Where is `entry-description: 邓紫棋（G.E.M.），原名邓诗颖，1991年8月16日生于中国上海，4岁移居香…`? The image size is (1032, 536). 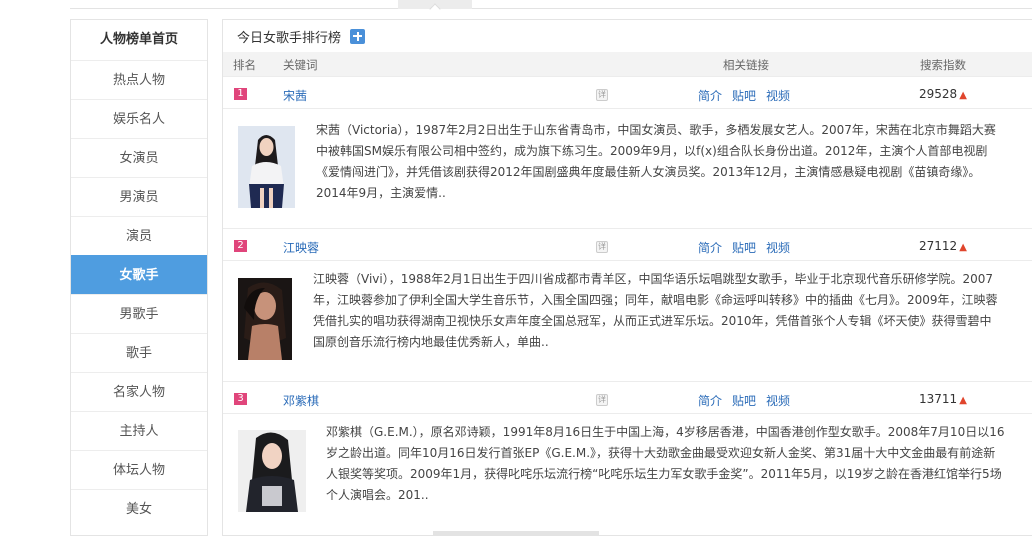 entry-description: 邓紫棋（G.E.M.），原名邓诗颖，1991年8月16日生于中国上海，4岁移居香… is located at coordinates (665, 463).